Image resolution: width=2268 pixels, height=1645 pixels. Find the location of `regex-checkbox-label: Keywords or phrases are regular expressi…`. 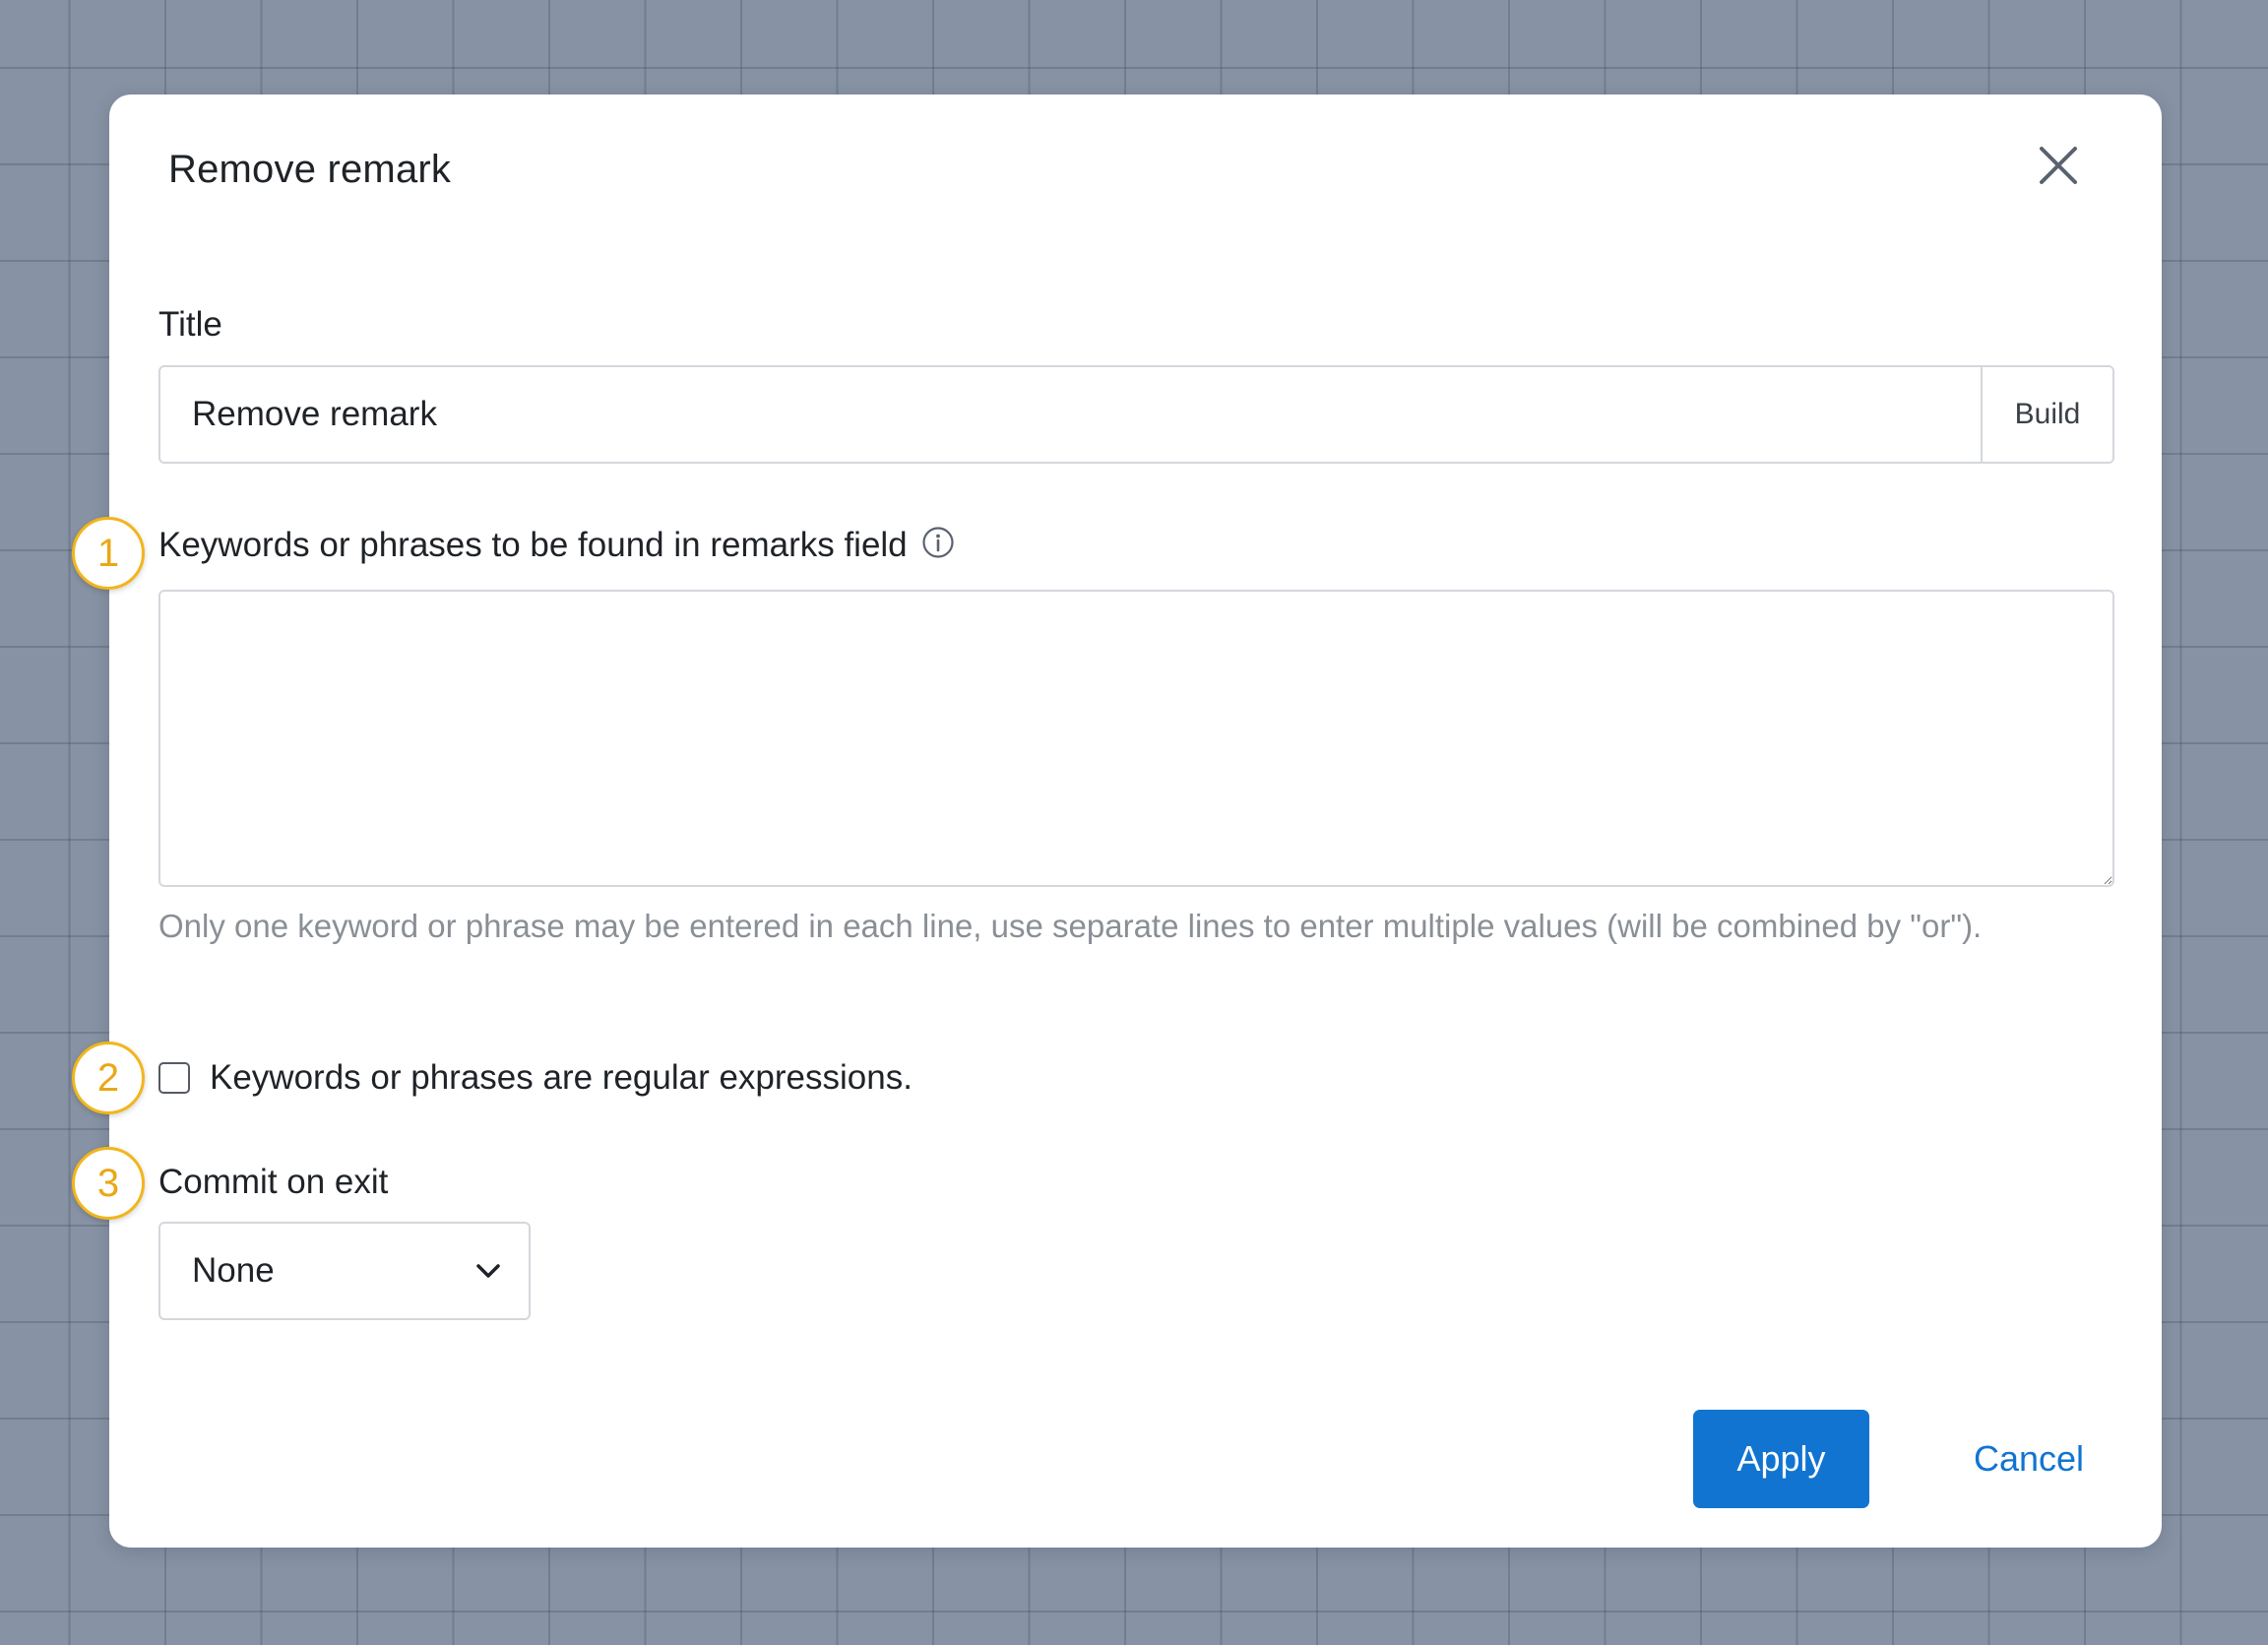

regex-checkbox-label: Keywords or phrases are regular expressi… is located at coordinates (561, 1078).